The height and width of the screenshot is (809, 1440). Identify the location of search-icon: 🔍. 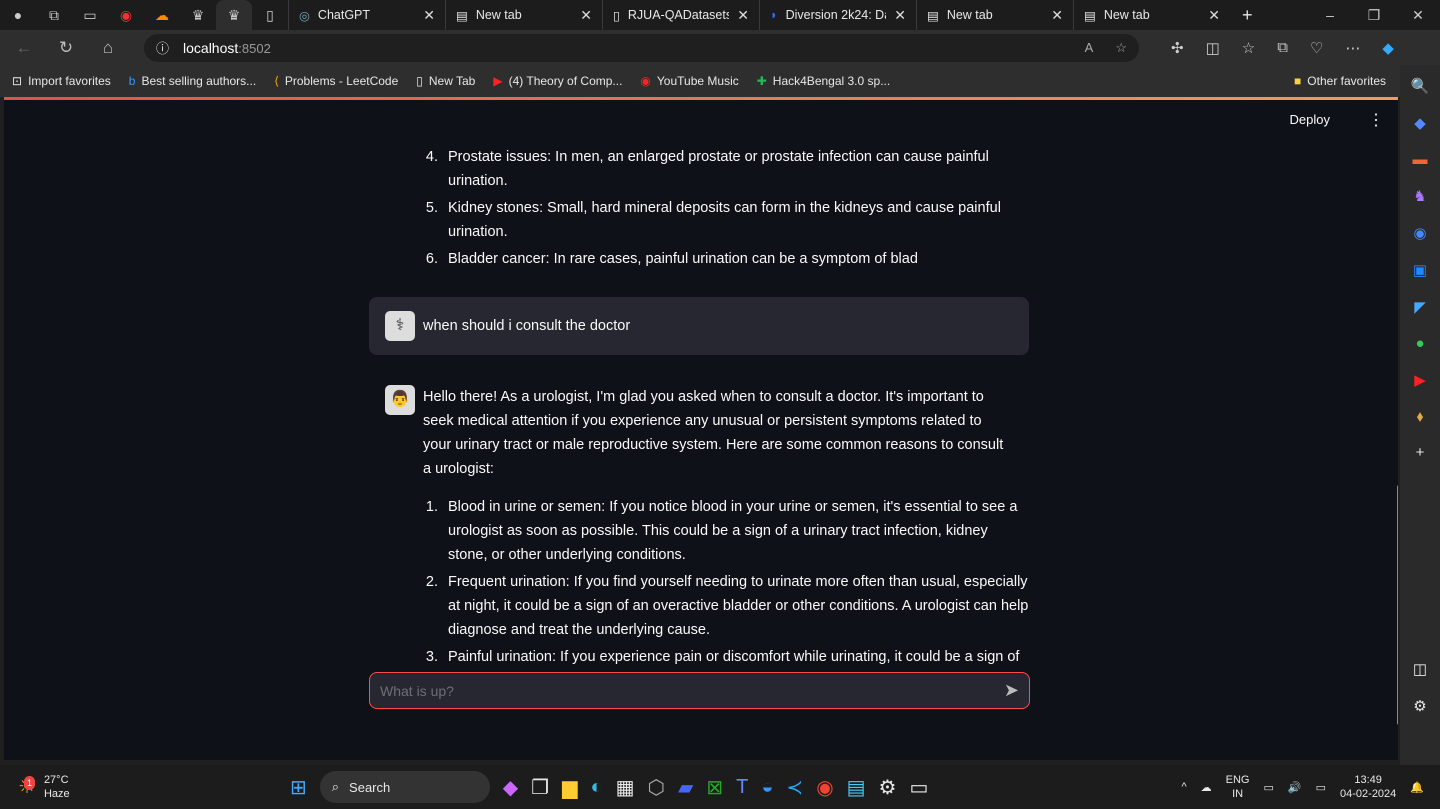
(1420, 86).